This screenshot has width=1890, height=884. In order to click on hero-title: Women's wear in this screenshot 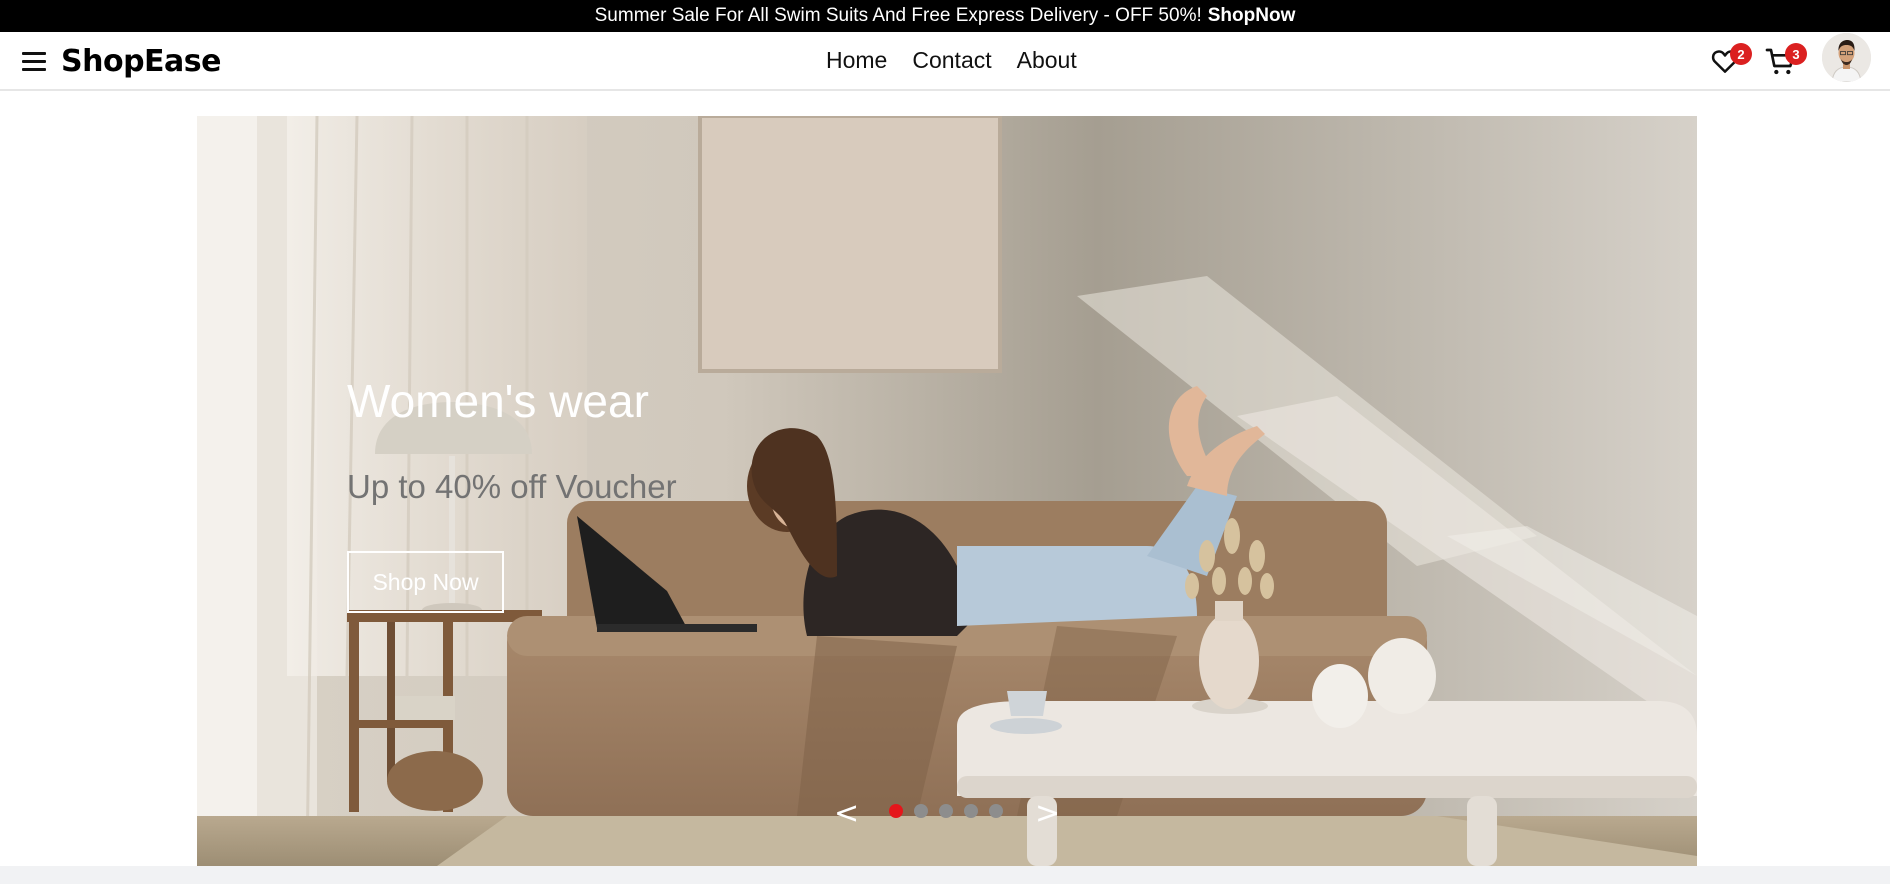, I will do `click(498, 401)`.